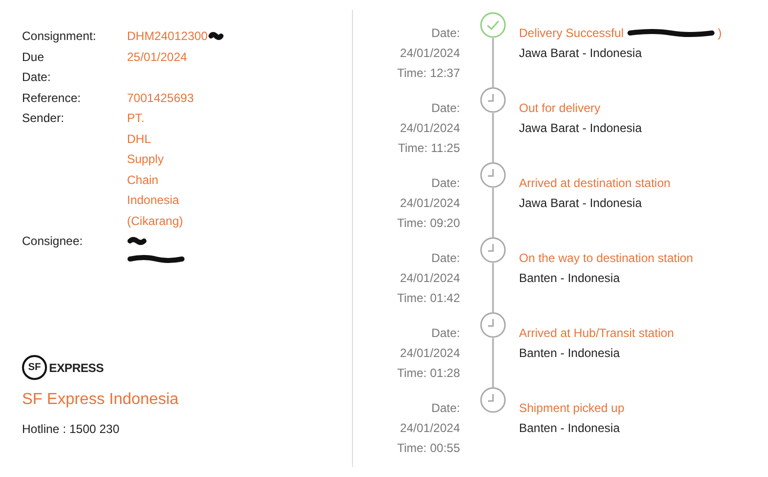 The height and width of the screenshot is (477, 768). Describe the element at coordinates (167, 36) in the screenshot. I see `field-value: DHM24012300` at that location.